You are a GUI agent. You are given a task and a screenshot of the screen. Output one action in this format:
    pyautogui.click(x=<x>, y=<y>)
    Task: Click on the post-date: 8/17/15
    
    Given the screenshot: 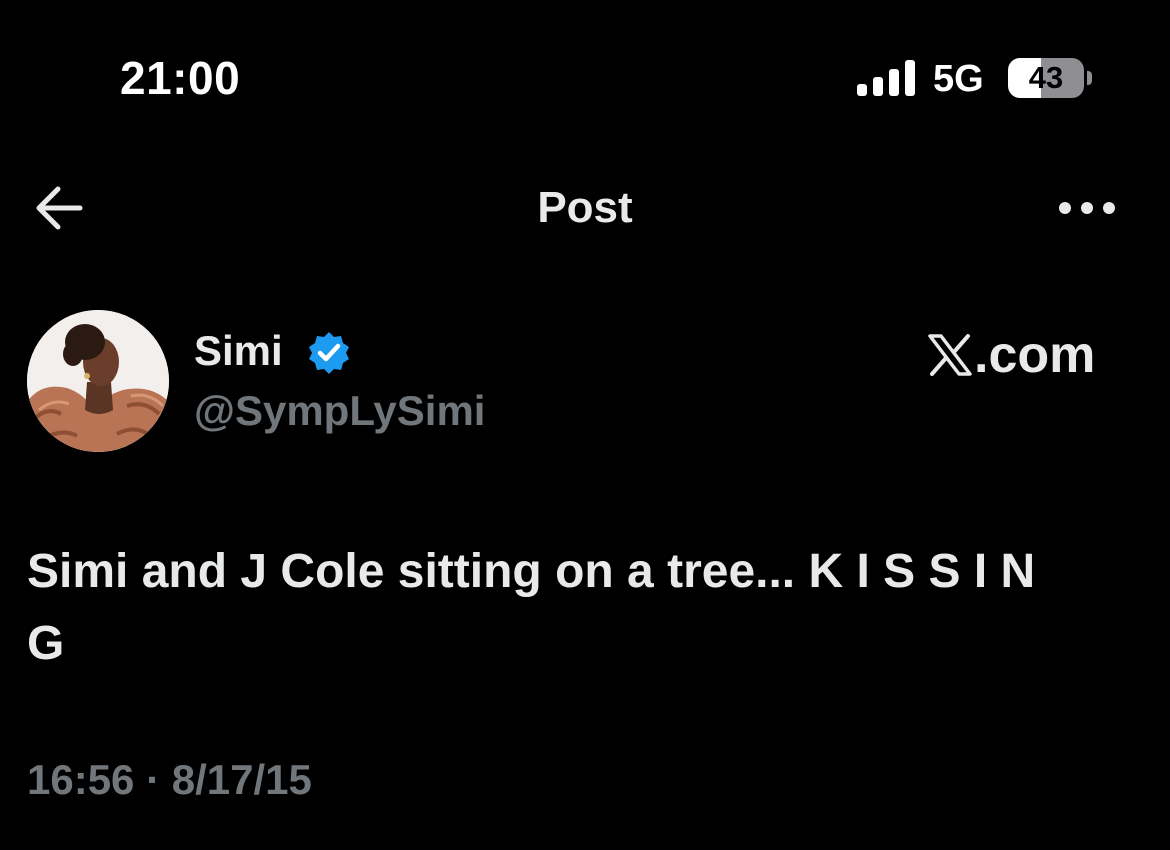 What is the action you would take?
    pyautogui.click(x=241, y=779)
    